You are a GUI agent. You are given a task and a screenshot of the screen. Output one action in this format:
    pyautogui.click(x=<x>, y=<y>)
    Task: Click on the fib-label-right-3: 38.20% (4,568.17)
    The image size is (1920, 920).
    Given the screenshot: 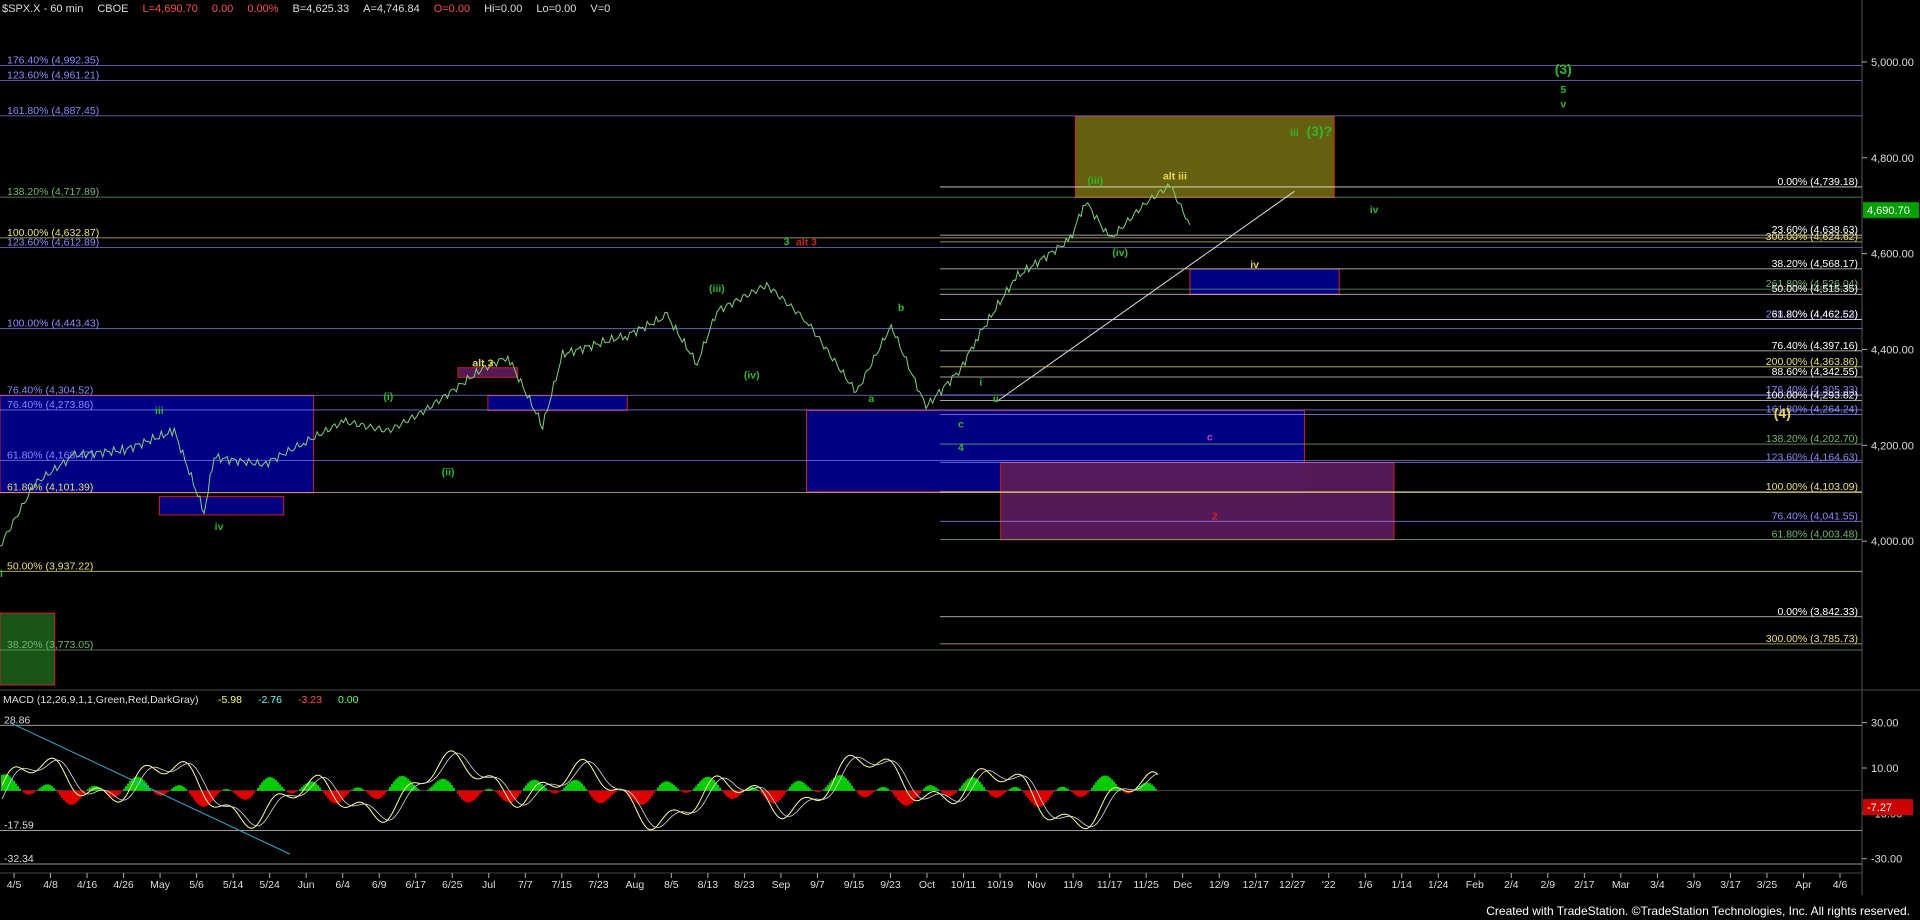 What is the action you would take?
    pyautogui.click(x=1815, y=264)
    